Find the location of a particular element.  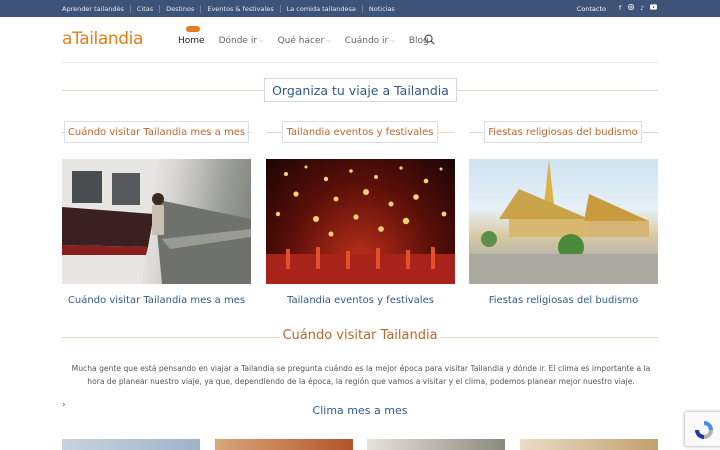

card-caption-fiestas: Fiestas religiosas del budismo is located at coordinates (563, 300).